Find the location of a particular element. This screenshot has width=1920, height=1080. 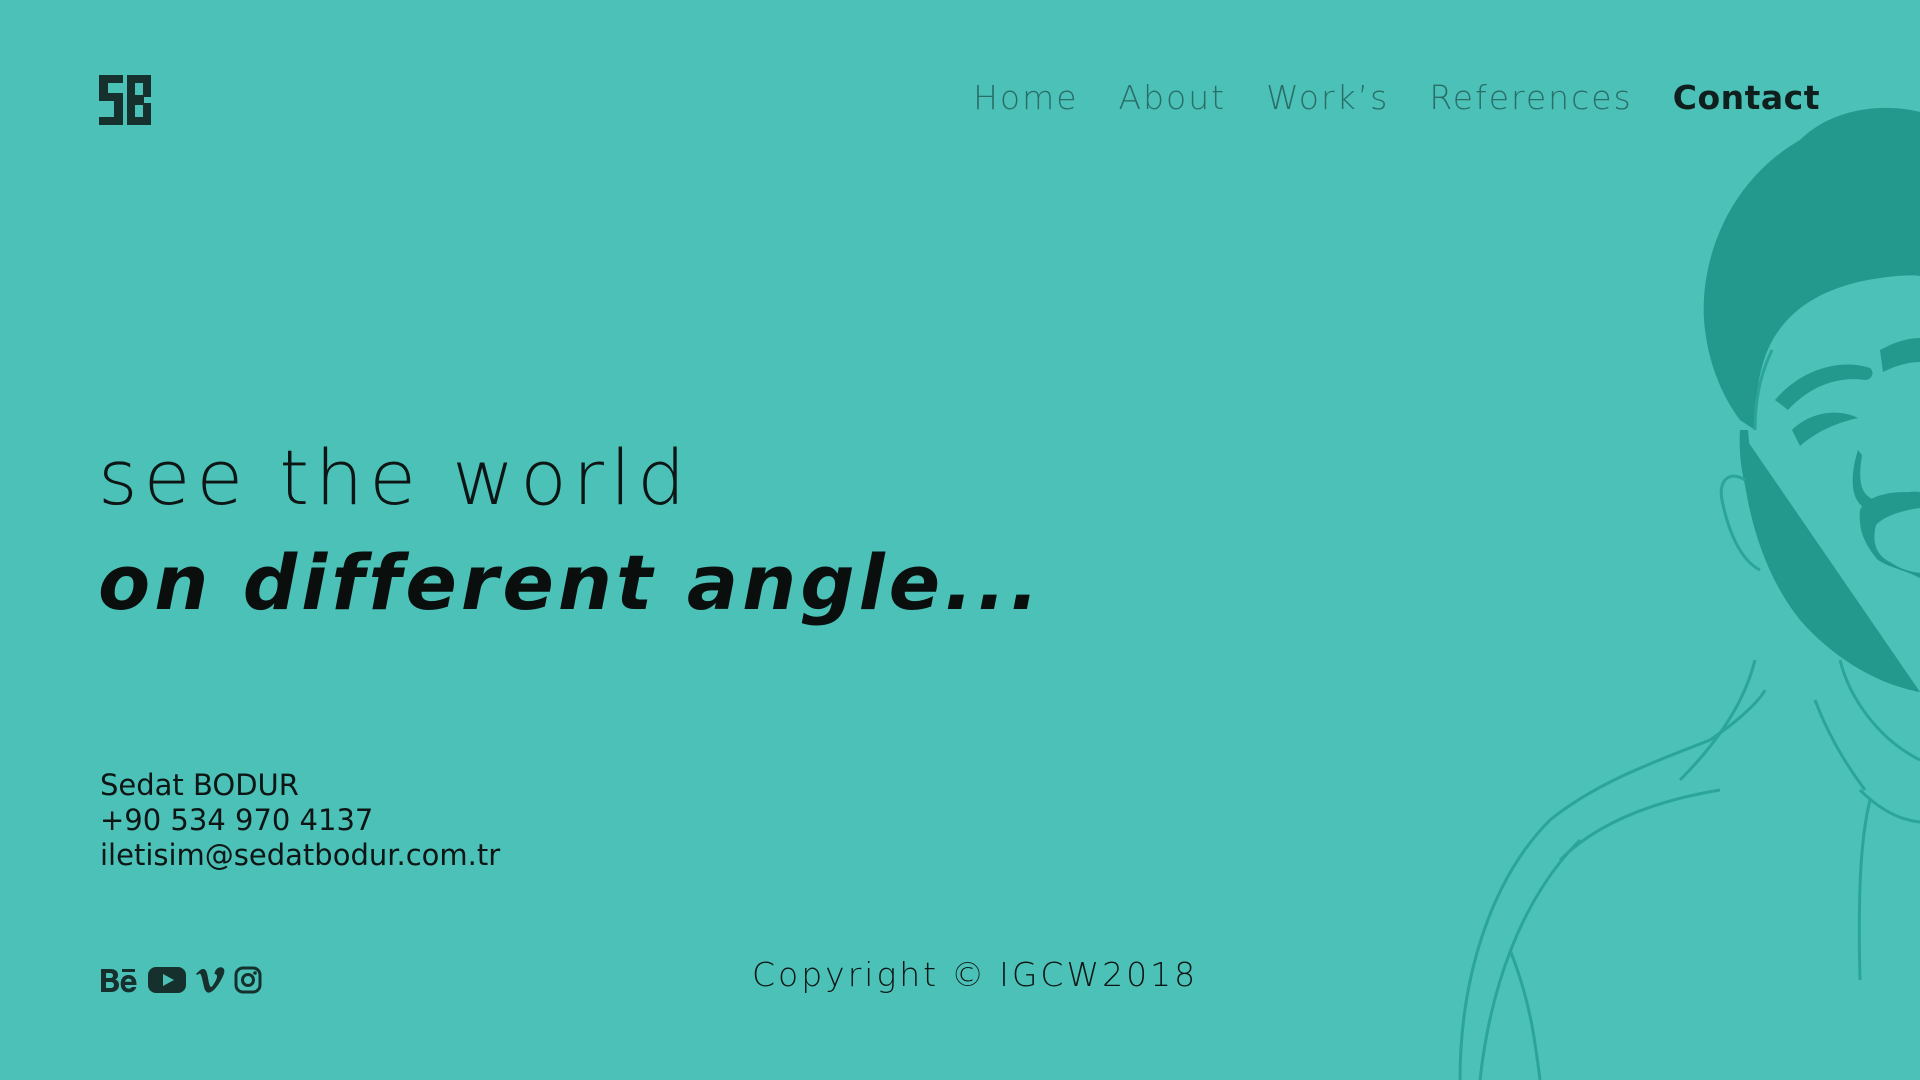

social-links is located at coordinates (180, 980).